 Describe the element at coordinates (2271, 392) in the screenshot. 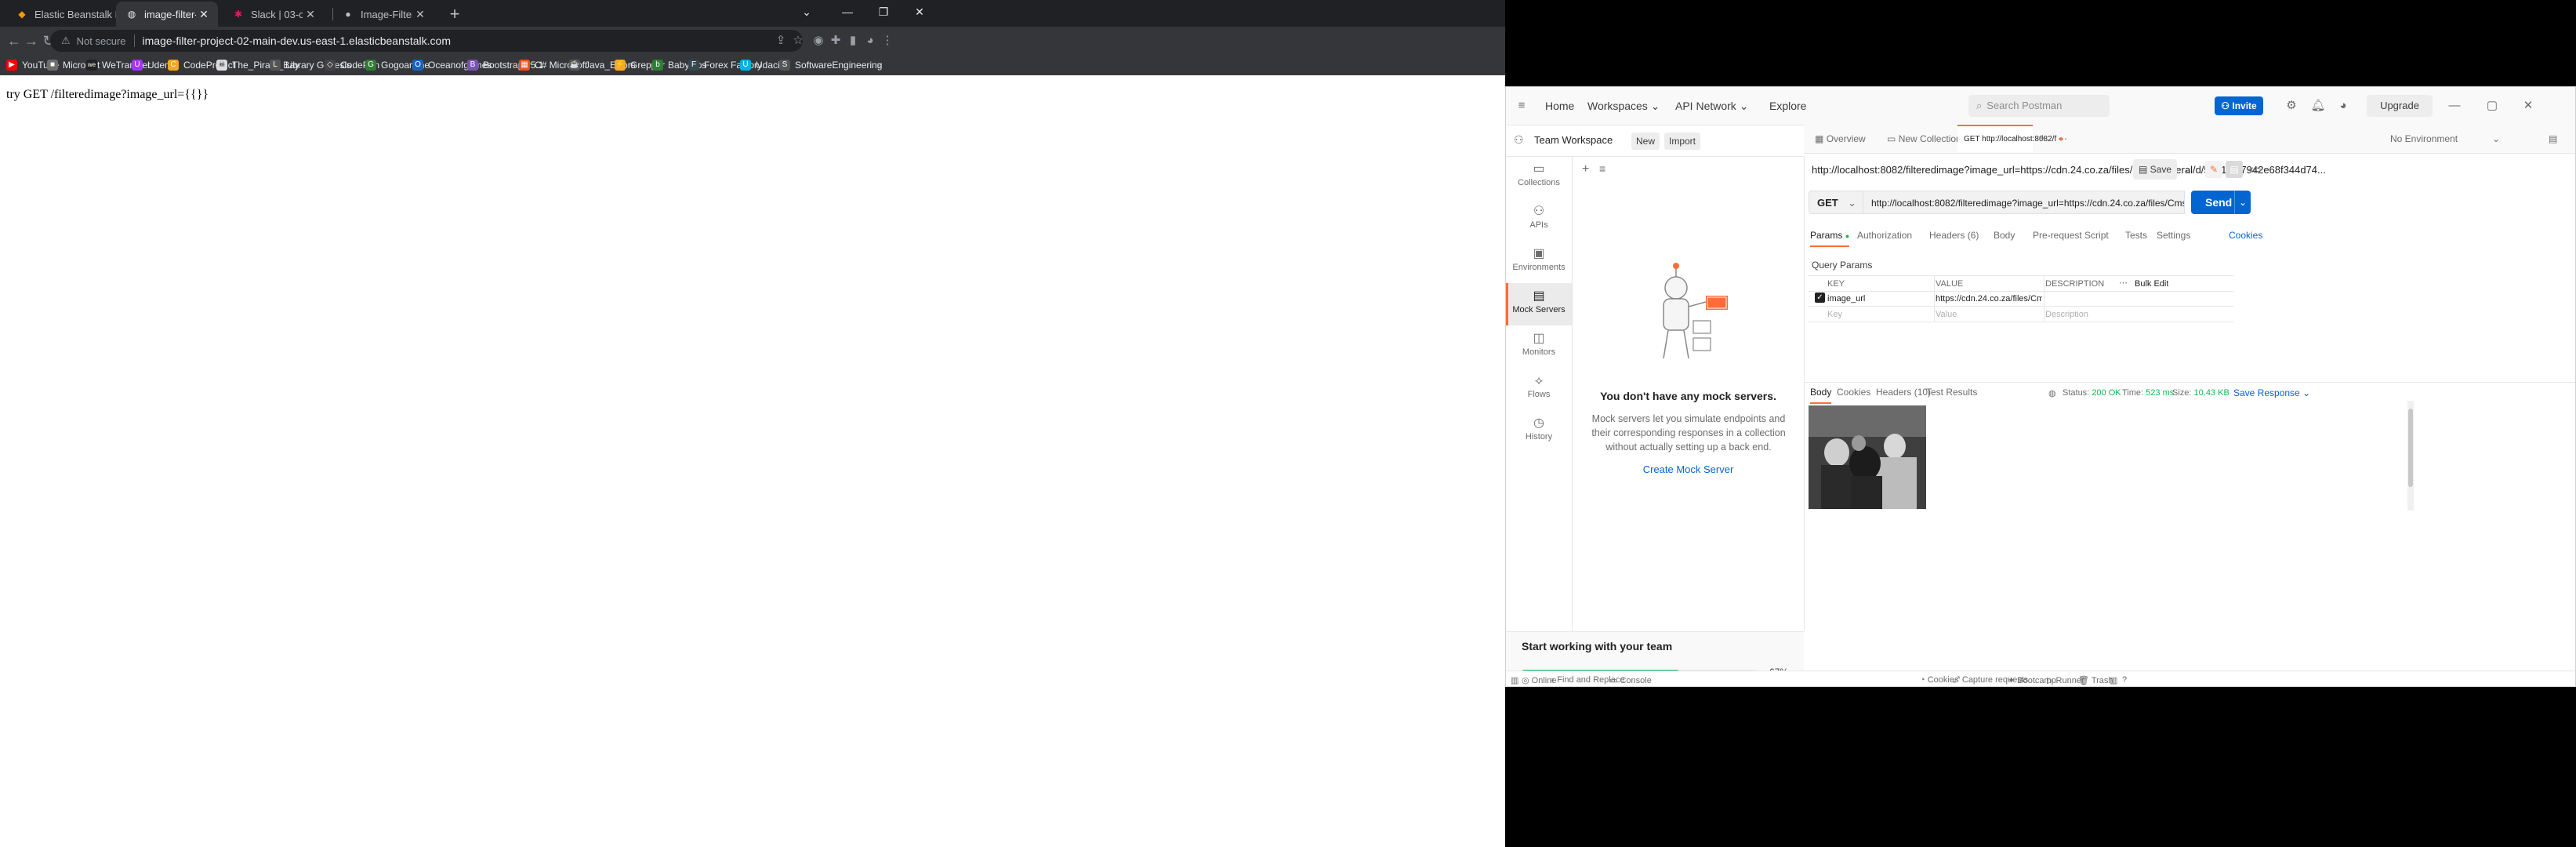

I see `save-response-button: Save Response ⌄` at that location.